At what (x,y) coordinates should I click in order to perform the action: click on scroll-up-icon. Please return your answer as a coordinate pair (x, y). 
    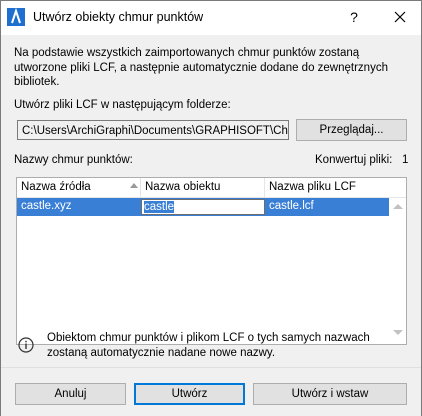
    Looking at the image, I should click on (398, 206).